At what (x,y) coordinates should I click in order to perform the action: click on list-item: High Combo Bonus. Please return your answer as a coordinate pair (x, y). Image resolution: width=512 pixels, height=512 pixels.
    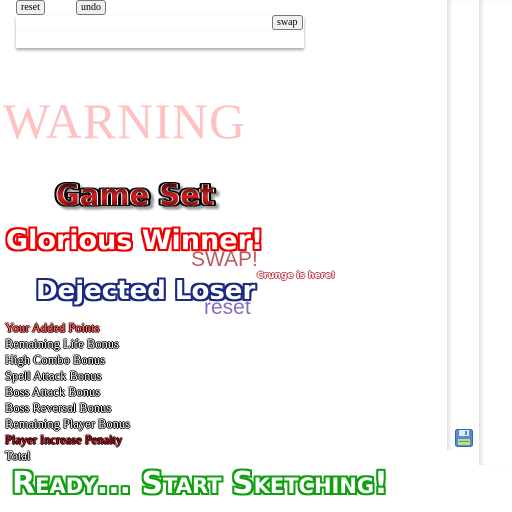
    Looking at the image, I should click on (55, 360).